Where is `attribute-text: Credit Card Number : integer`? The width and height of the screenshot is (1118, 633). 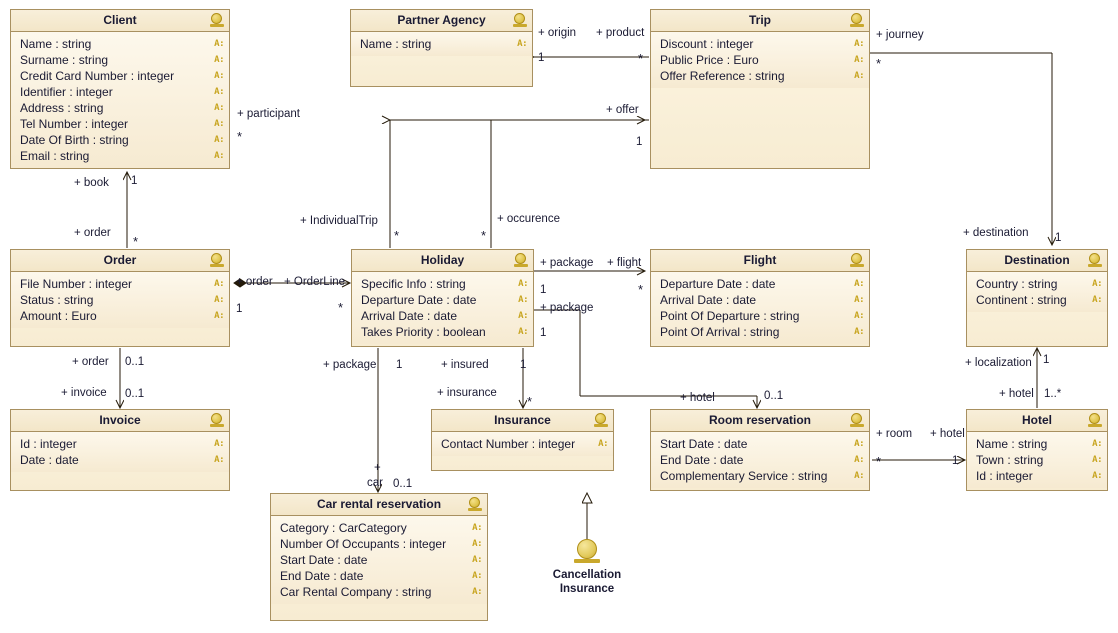 attribute-text: Credit Card Number : integer is located at coordinates (97, 76).